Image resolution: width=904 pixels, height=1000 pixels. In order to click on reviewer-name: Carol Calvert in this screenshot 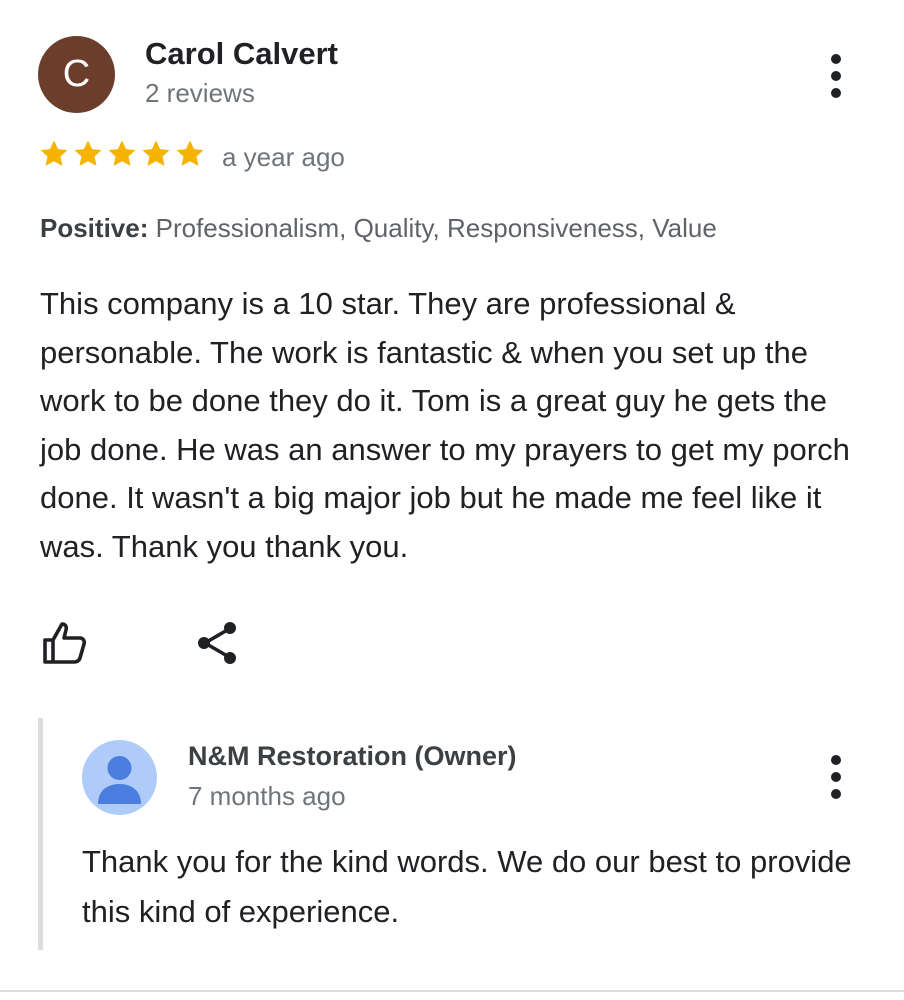, I will do `click(241, 54)`.